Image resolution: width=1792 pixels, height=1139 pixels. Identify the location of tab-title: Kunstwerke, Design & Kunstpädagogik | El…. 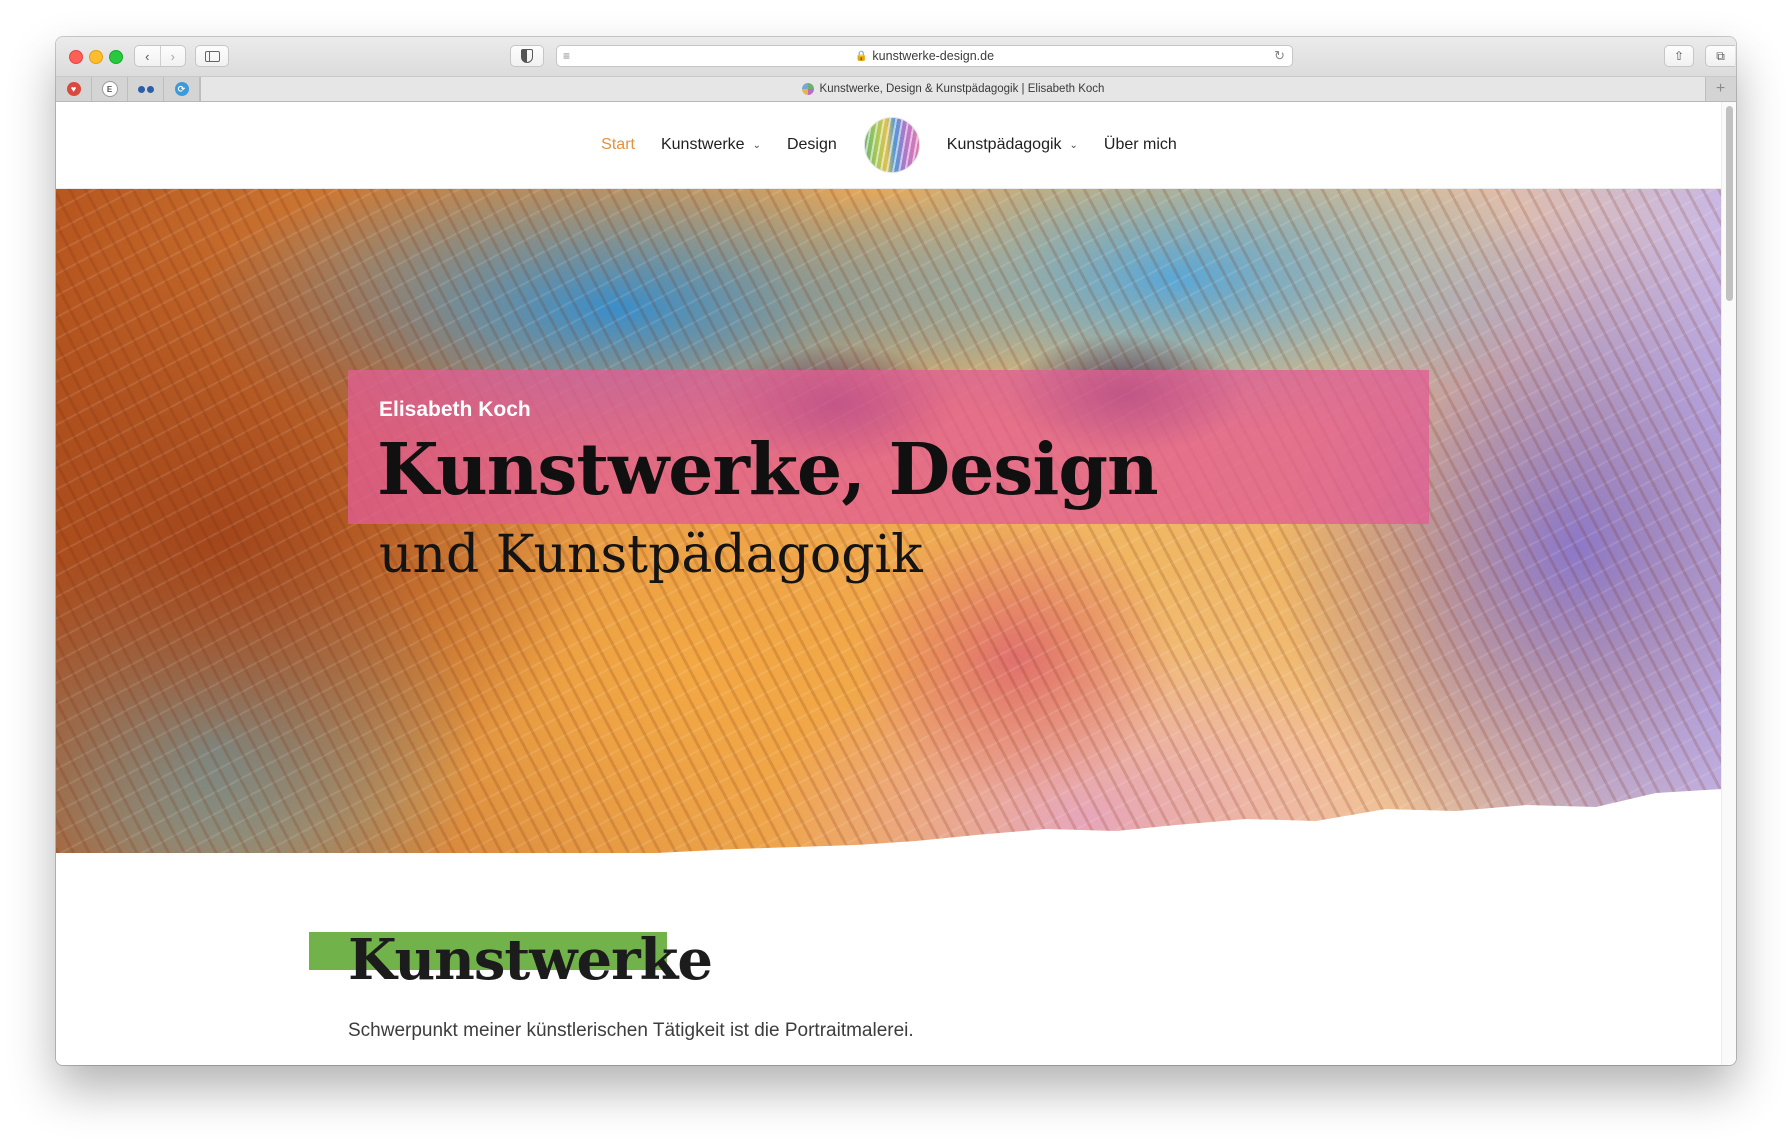
(962, 89).